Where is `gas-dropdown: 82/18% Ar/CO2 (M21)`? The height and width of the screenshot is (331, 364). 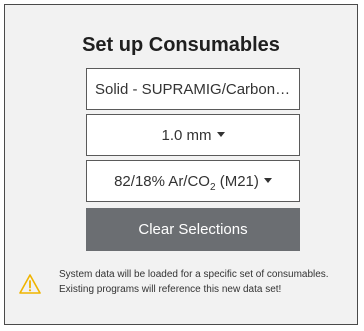 gas-dropdown: 82/18% Ar/CO2 (M21) is located at coordinates (193, 181).